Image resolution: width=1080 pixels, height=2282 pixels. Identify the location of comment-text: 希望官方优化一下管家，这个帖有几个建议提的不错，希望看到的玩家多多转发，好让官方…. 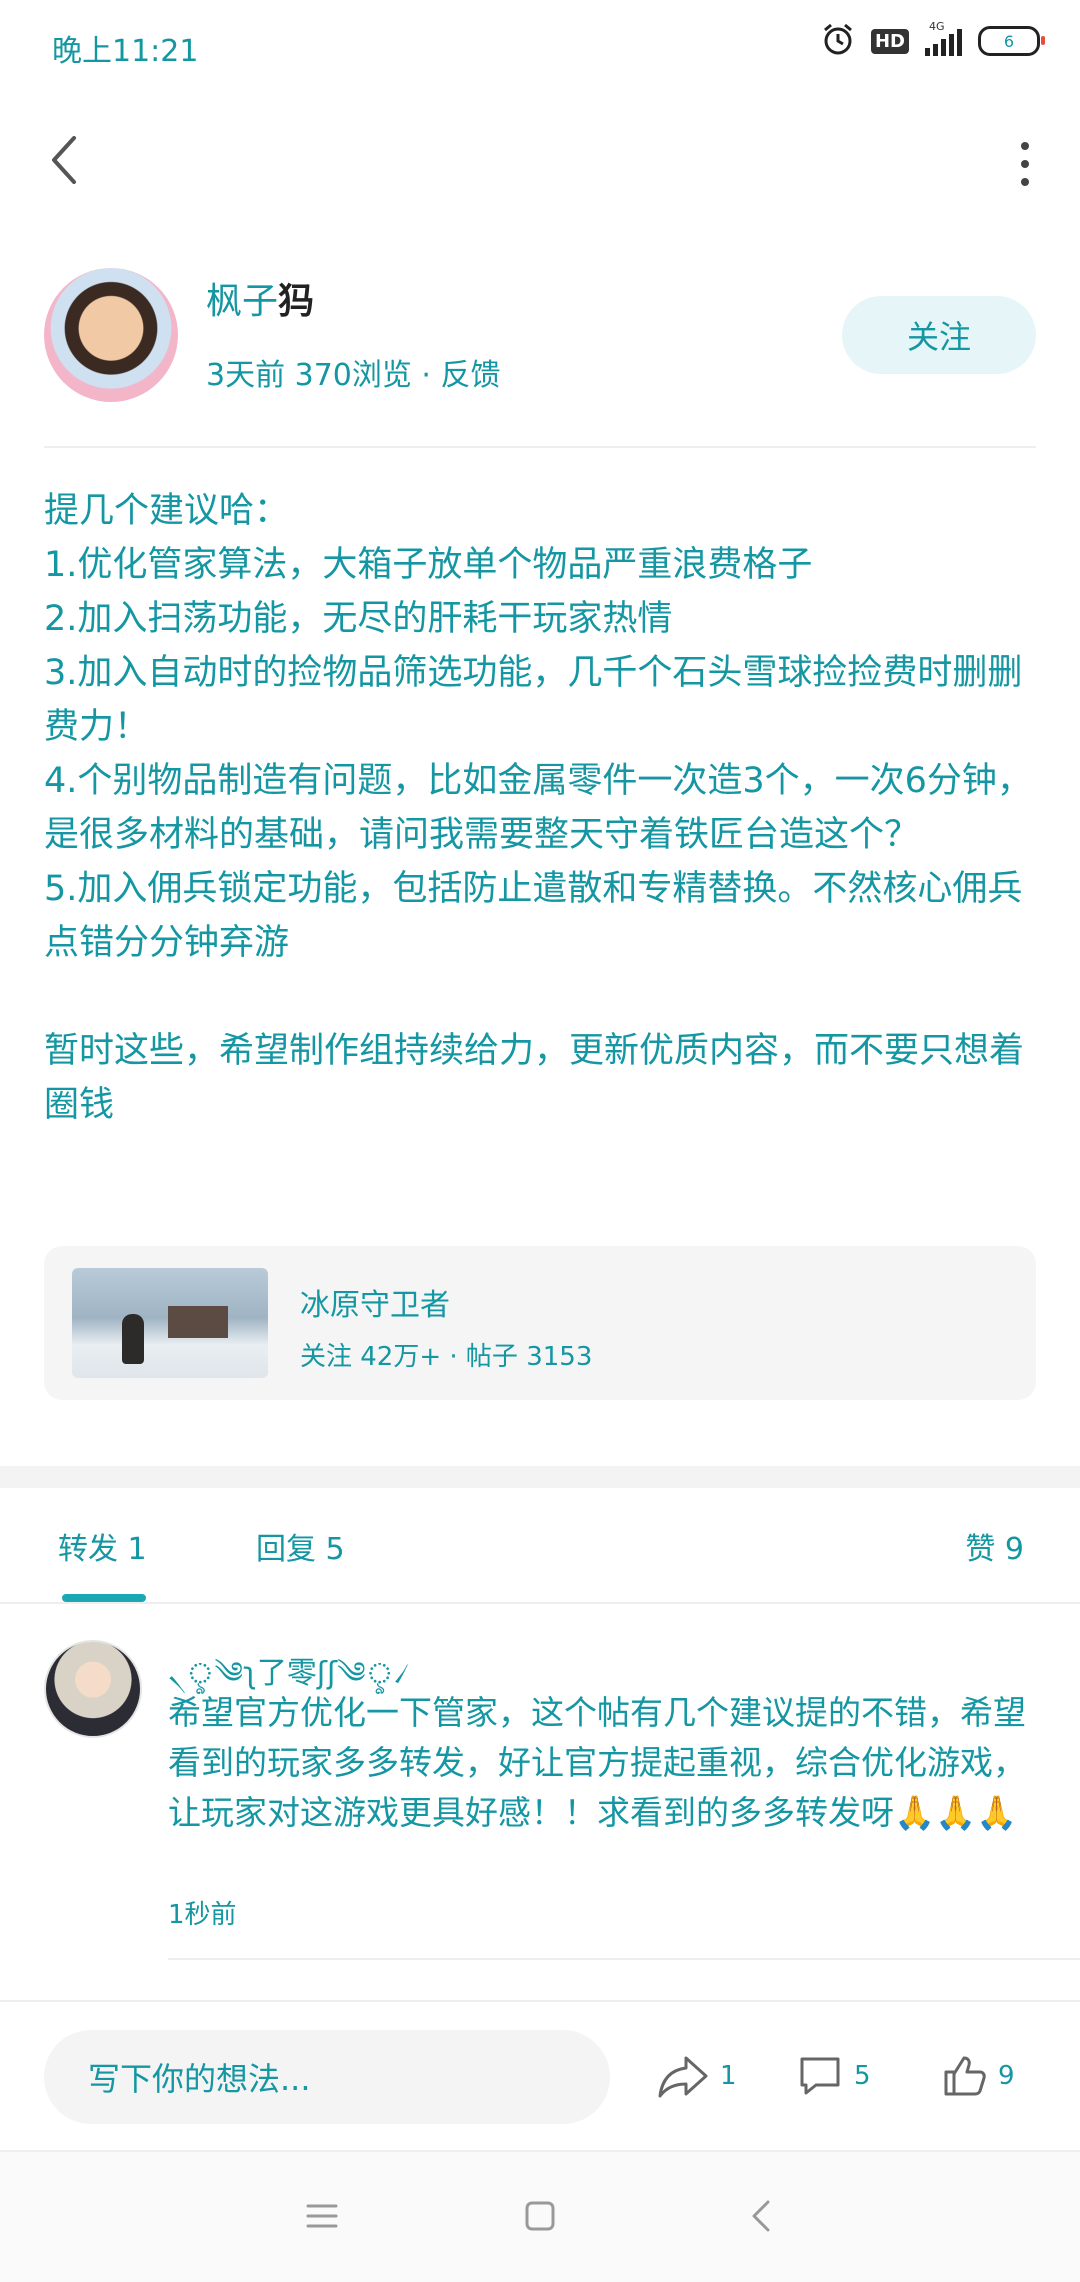
(597, 1762).